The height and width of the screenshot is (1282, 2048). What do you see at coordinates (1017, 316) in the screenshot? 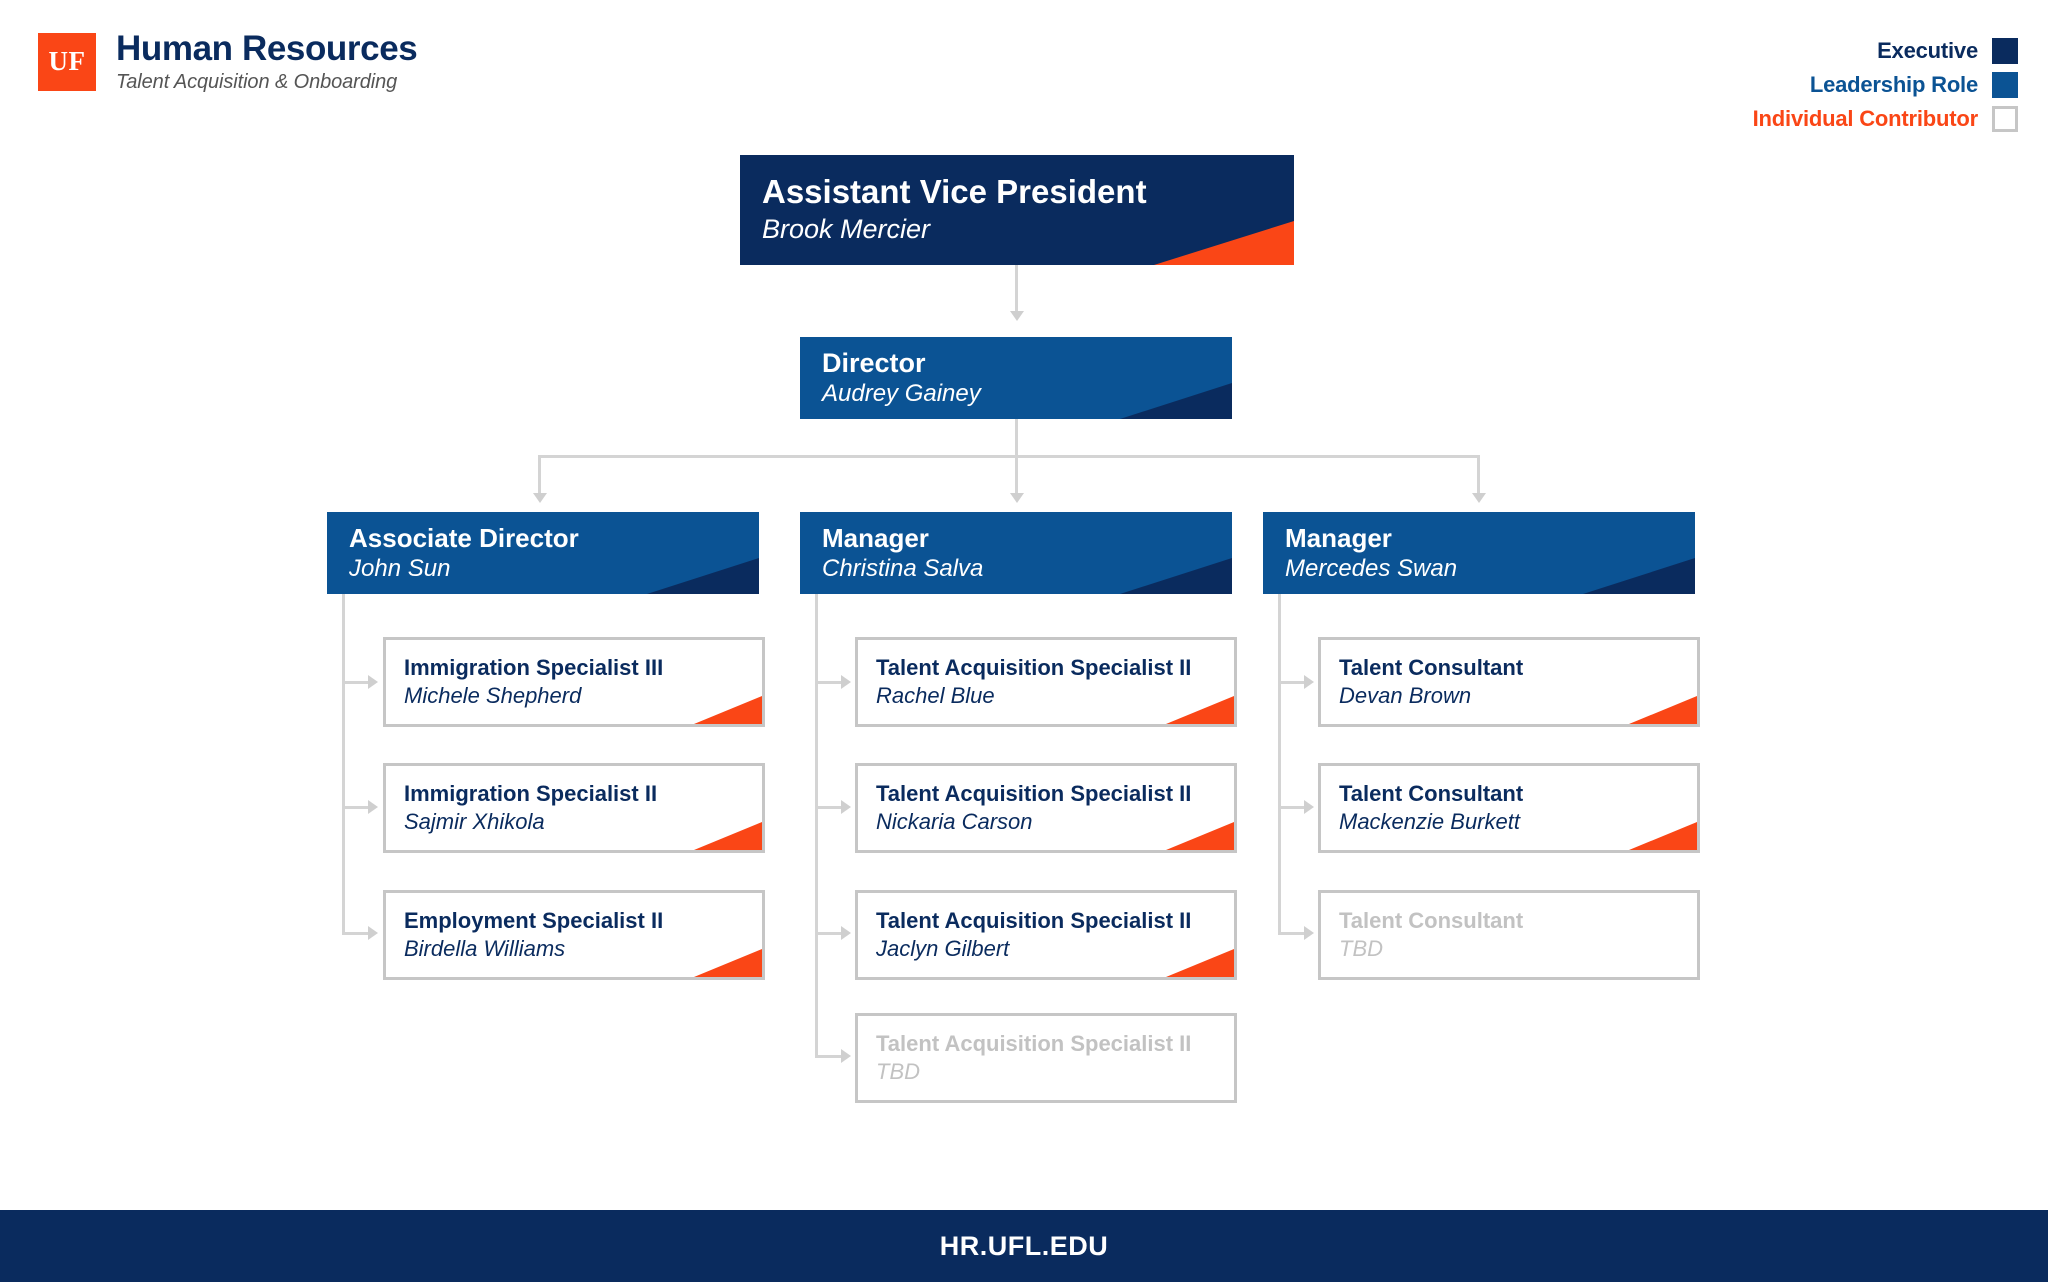
I see `connector-arrow-director` at bounding box center [1017, 316].